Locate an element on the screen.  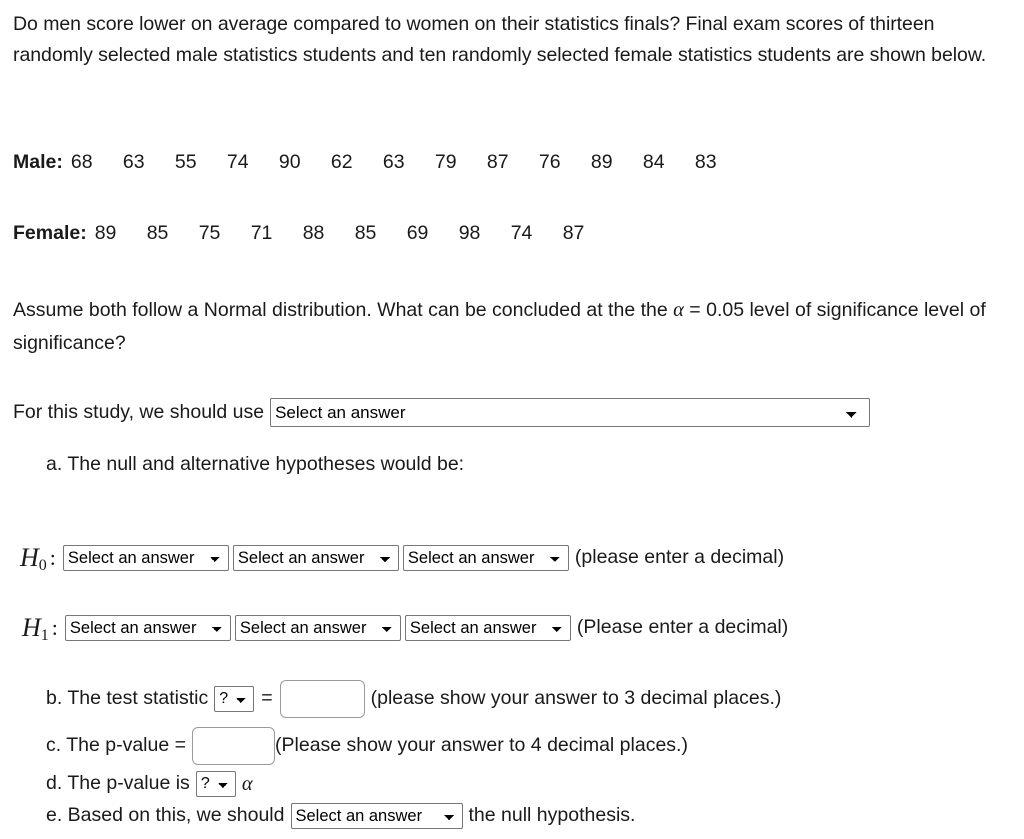
female-value: 87 is located at coordinates (573, 233).